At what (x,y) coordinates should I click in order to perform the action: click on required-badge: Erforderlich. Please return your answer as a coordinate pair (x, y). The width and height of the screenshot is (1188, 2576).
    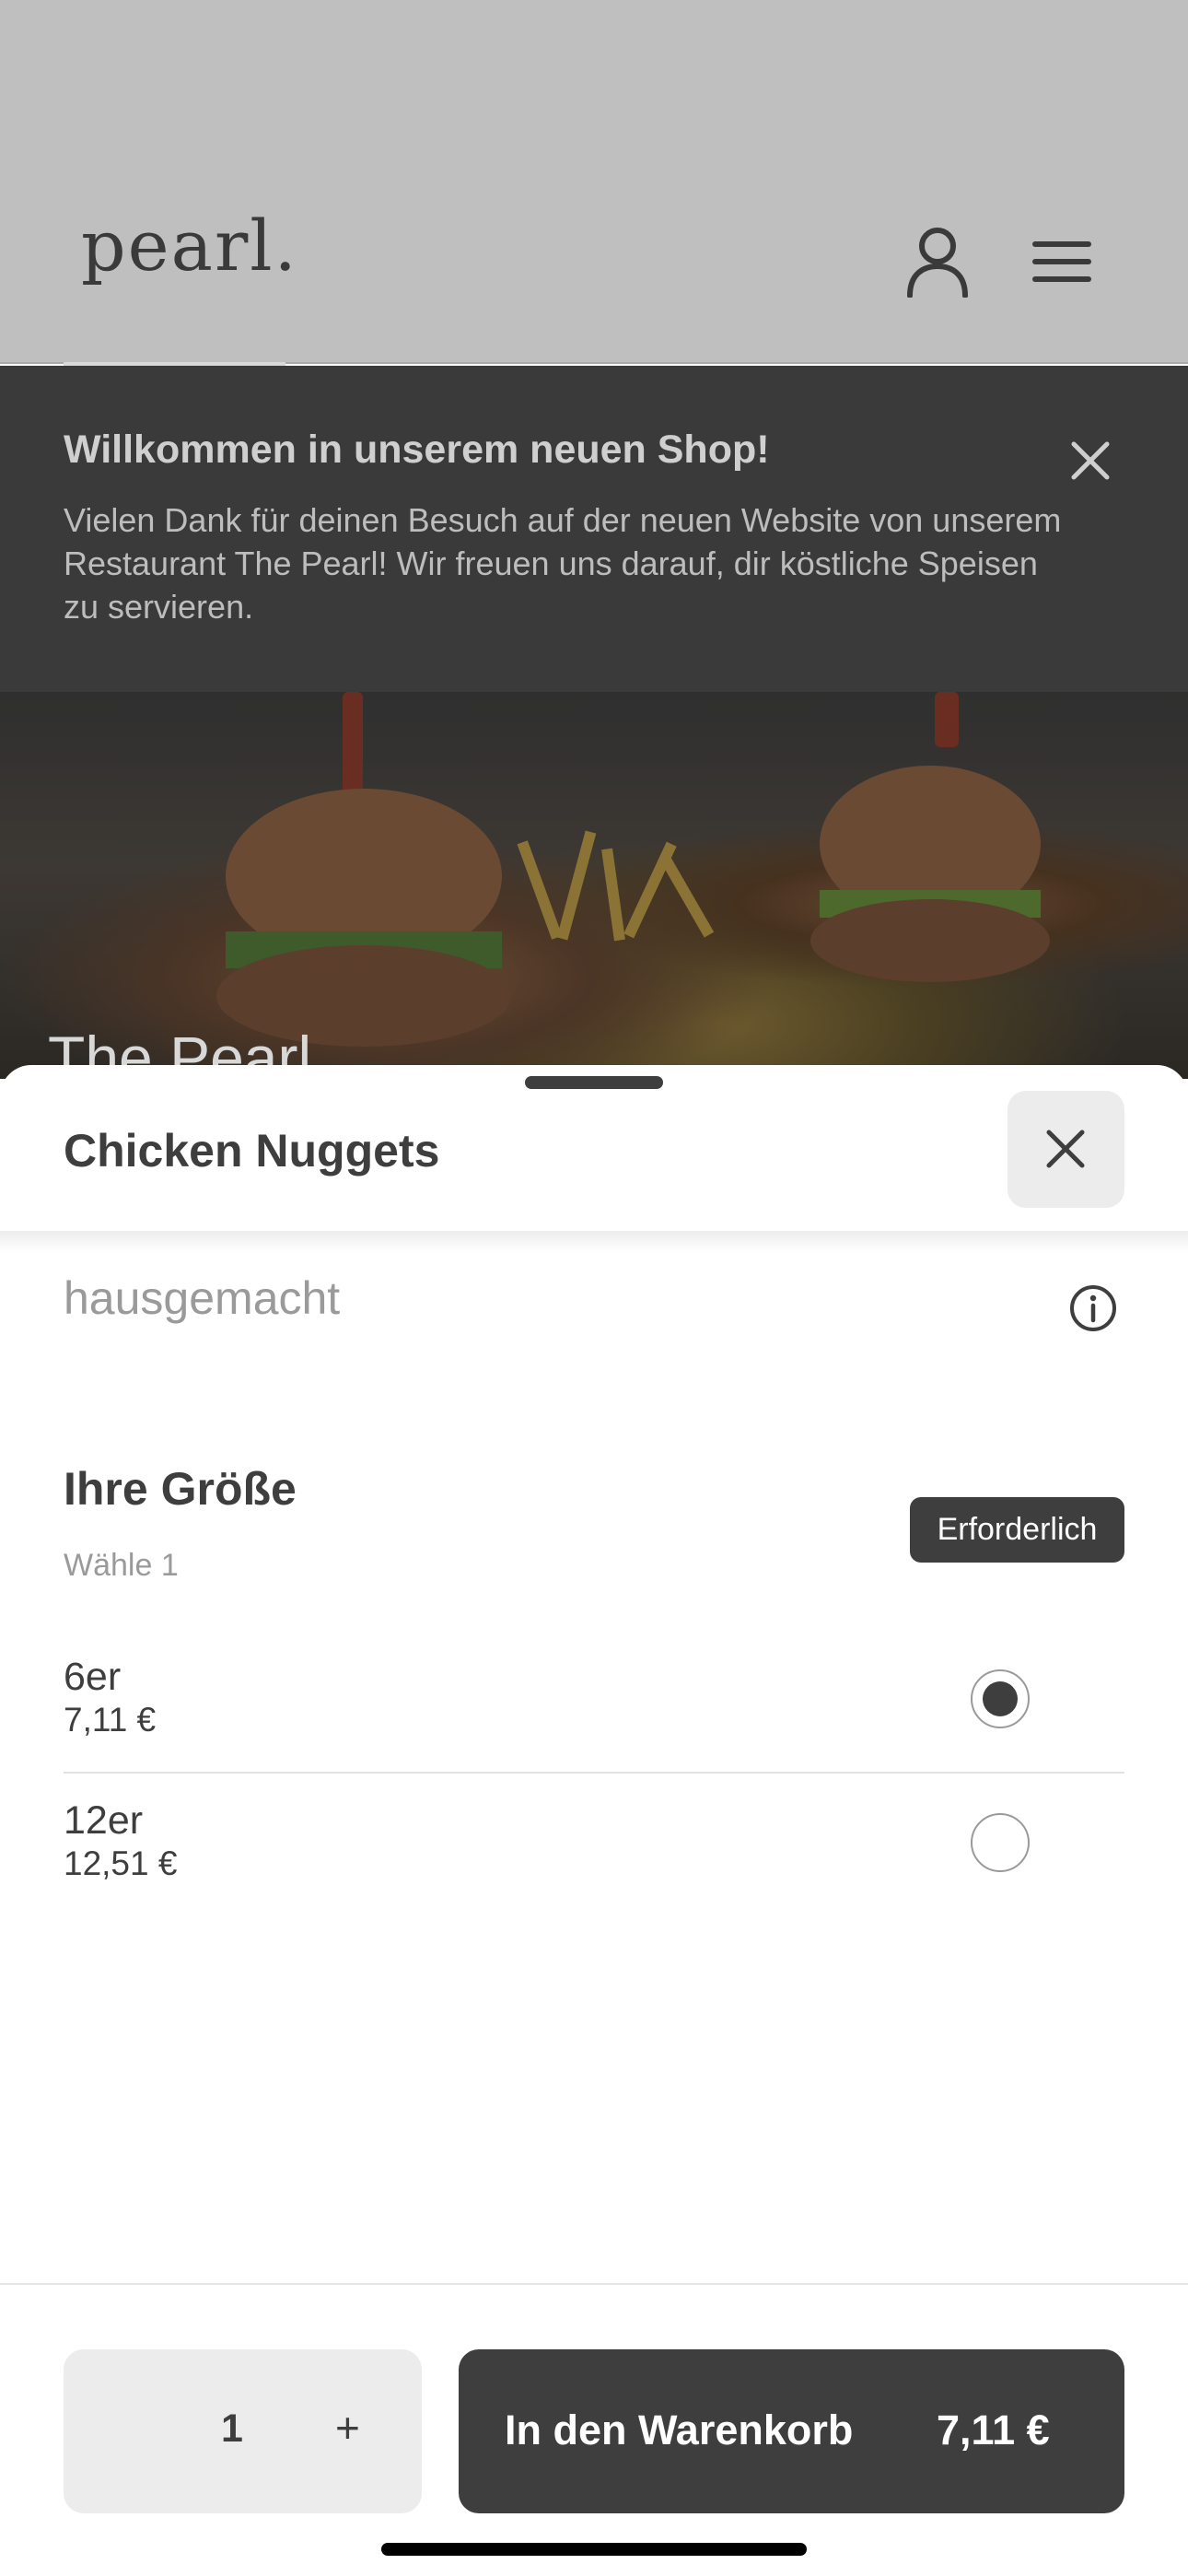
    Looking at the image, I should click on (1017, 1530).